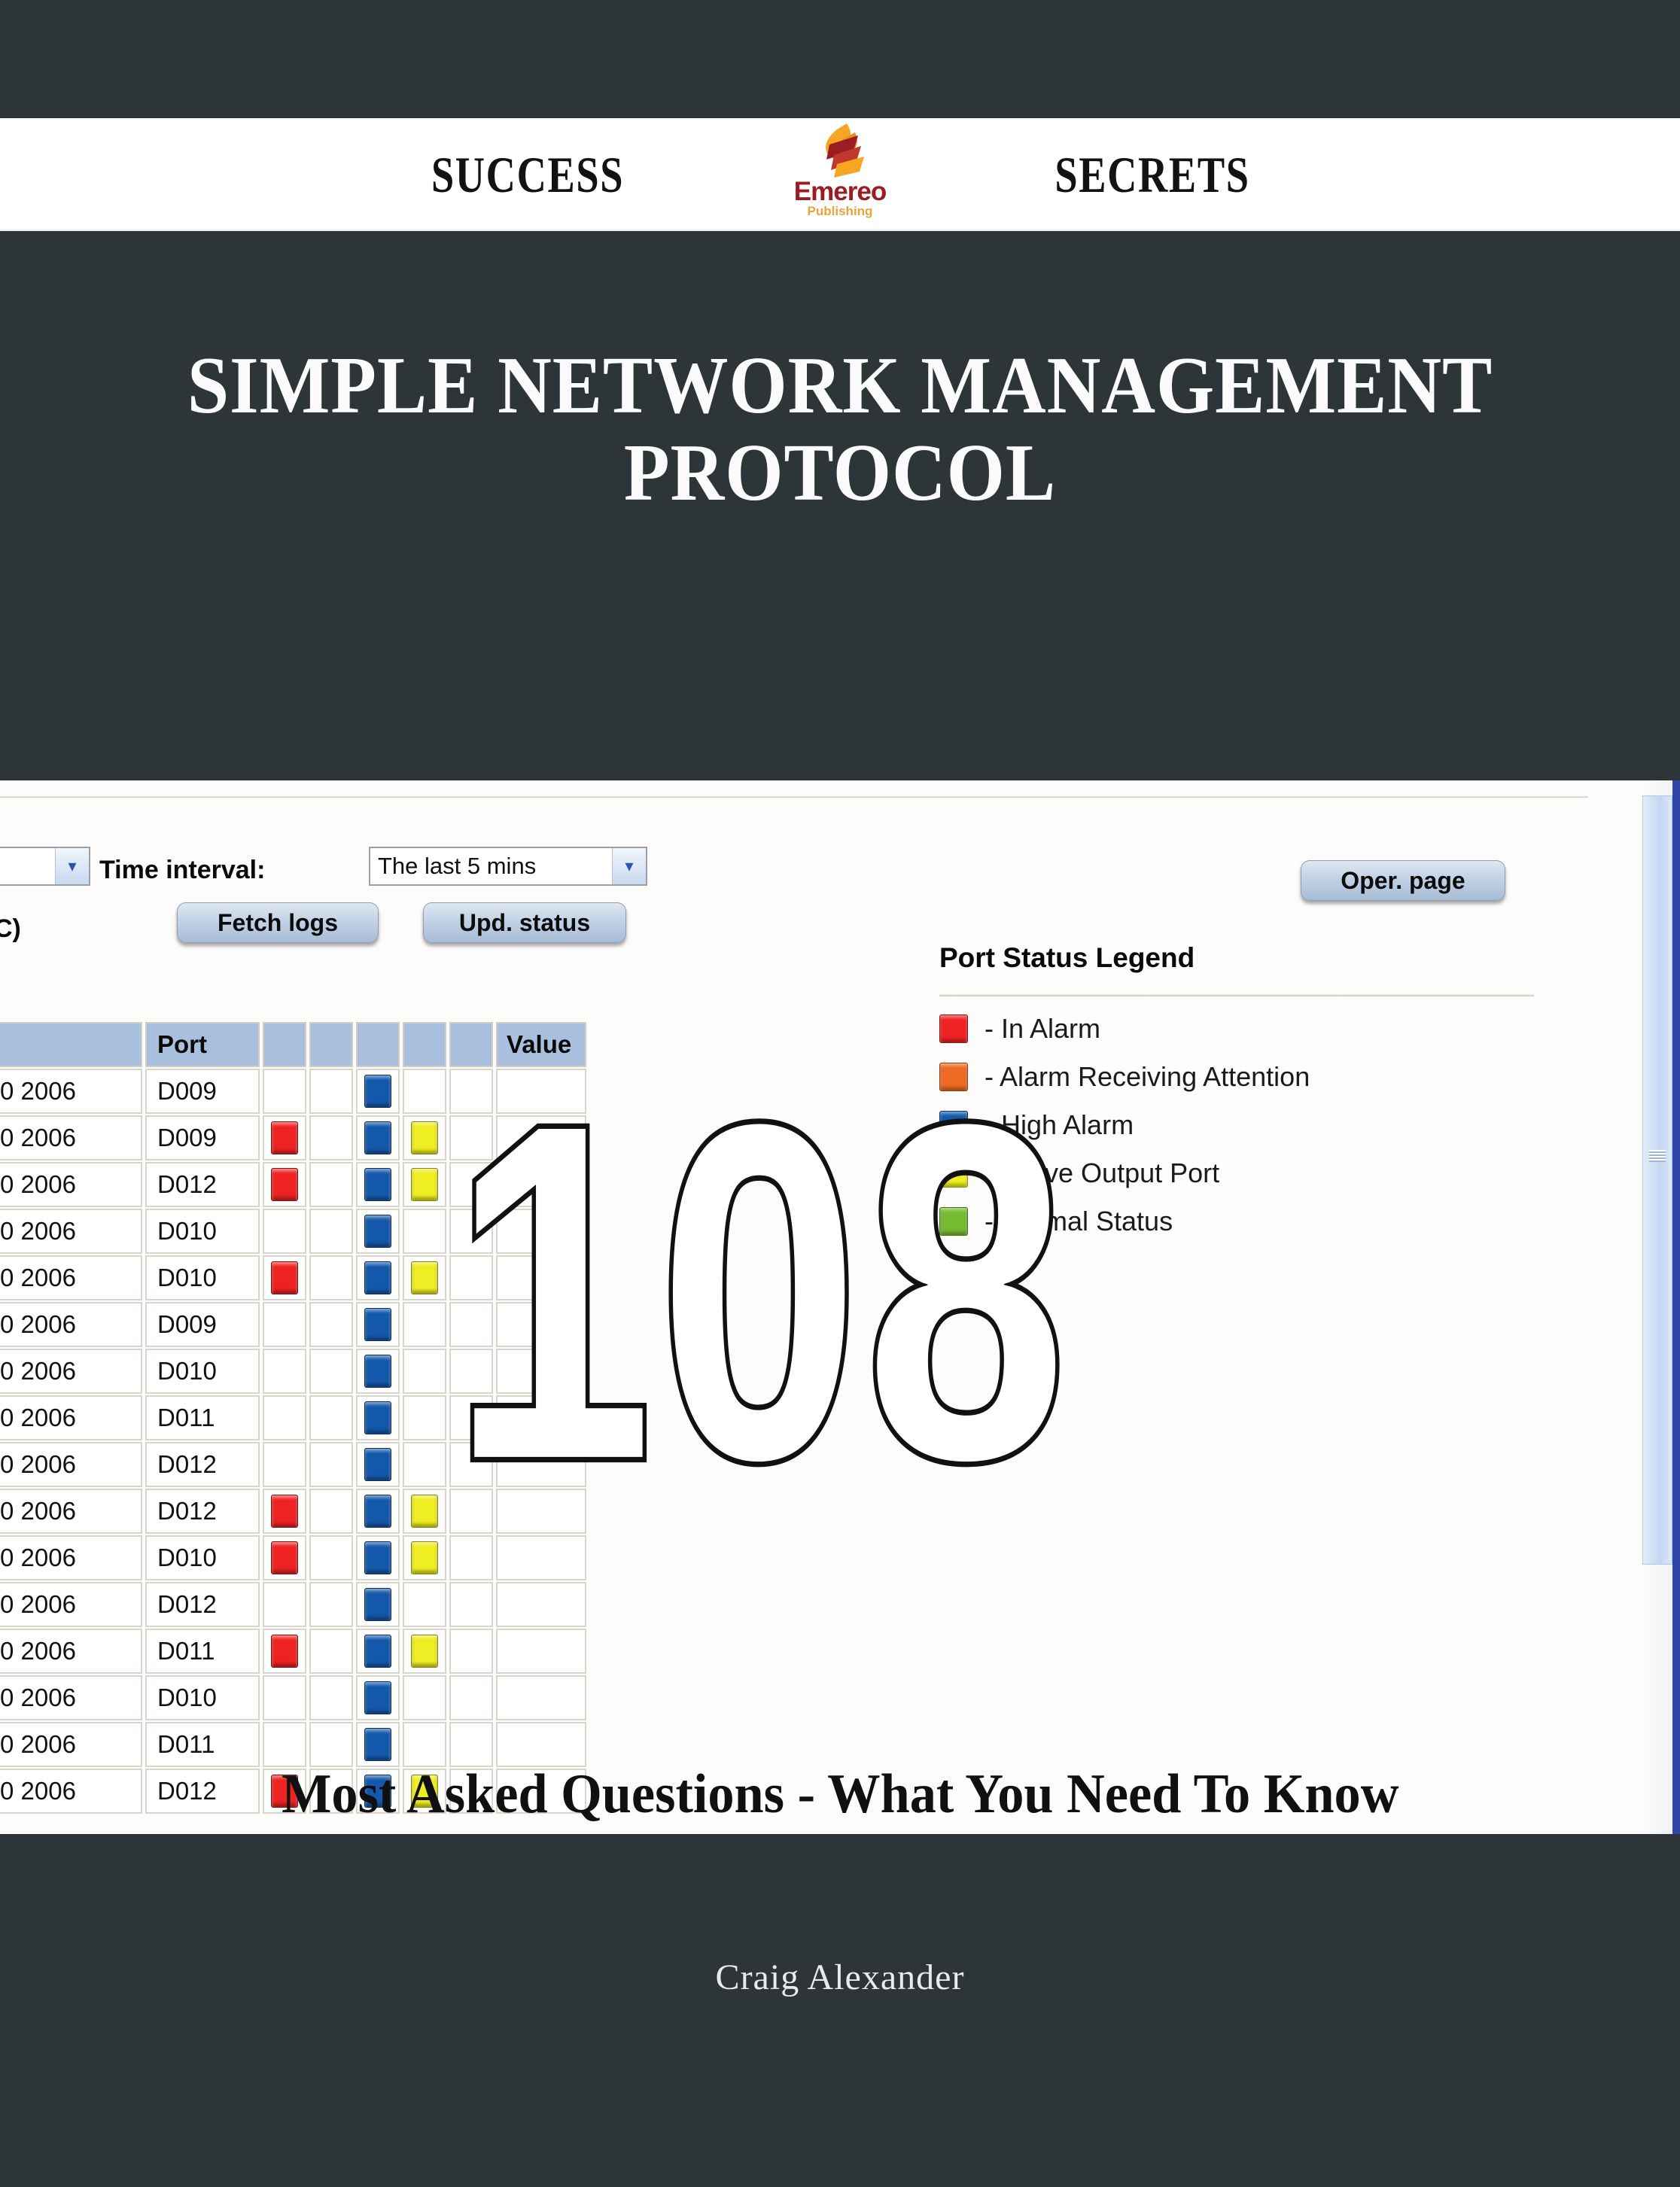  Describe the element at coordinates (471, 1697) in the screenshot. I see `cell-status-s5` at that location.